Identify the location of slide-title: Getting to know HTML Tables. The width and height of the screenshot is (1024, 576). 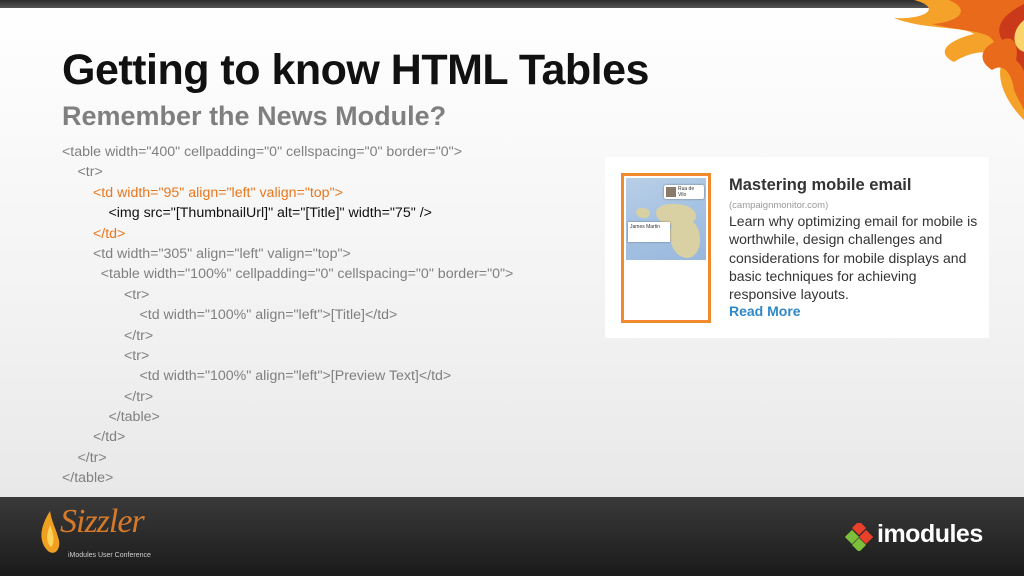
(355, 70).